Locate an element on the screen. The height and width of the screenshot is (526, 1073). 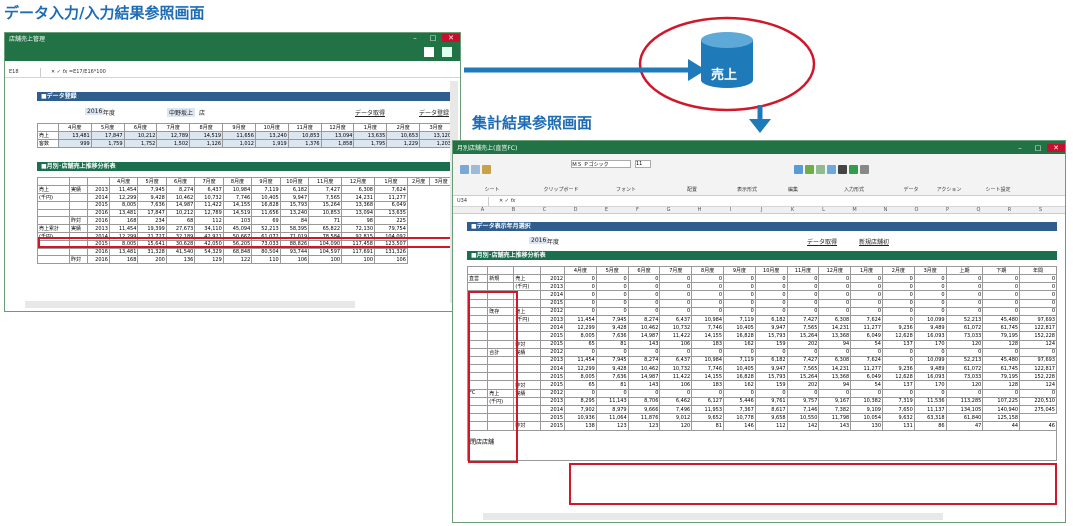
value-cell: 999 is located at coordinates (74, 143).